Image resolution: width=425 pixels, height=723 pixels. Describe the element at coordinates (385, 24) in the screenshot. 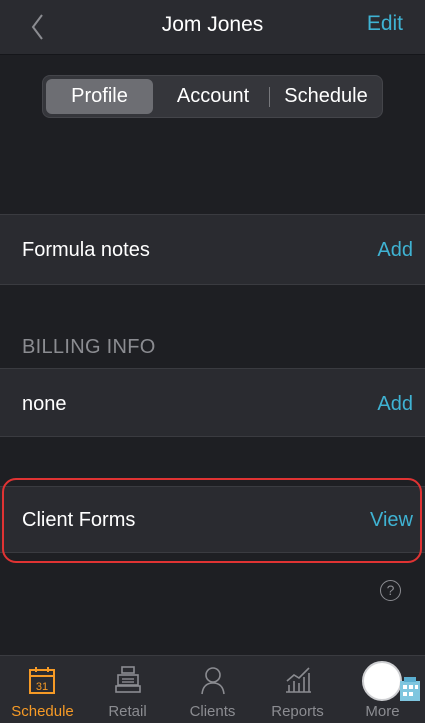

I see `edit-button: Edit` at that location.